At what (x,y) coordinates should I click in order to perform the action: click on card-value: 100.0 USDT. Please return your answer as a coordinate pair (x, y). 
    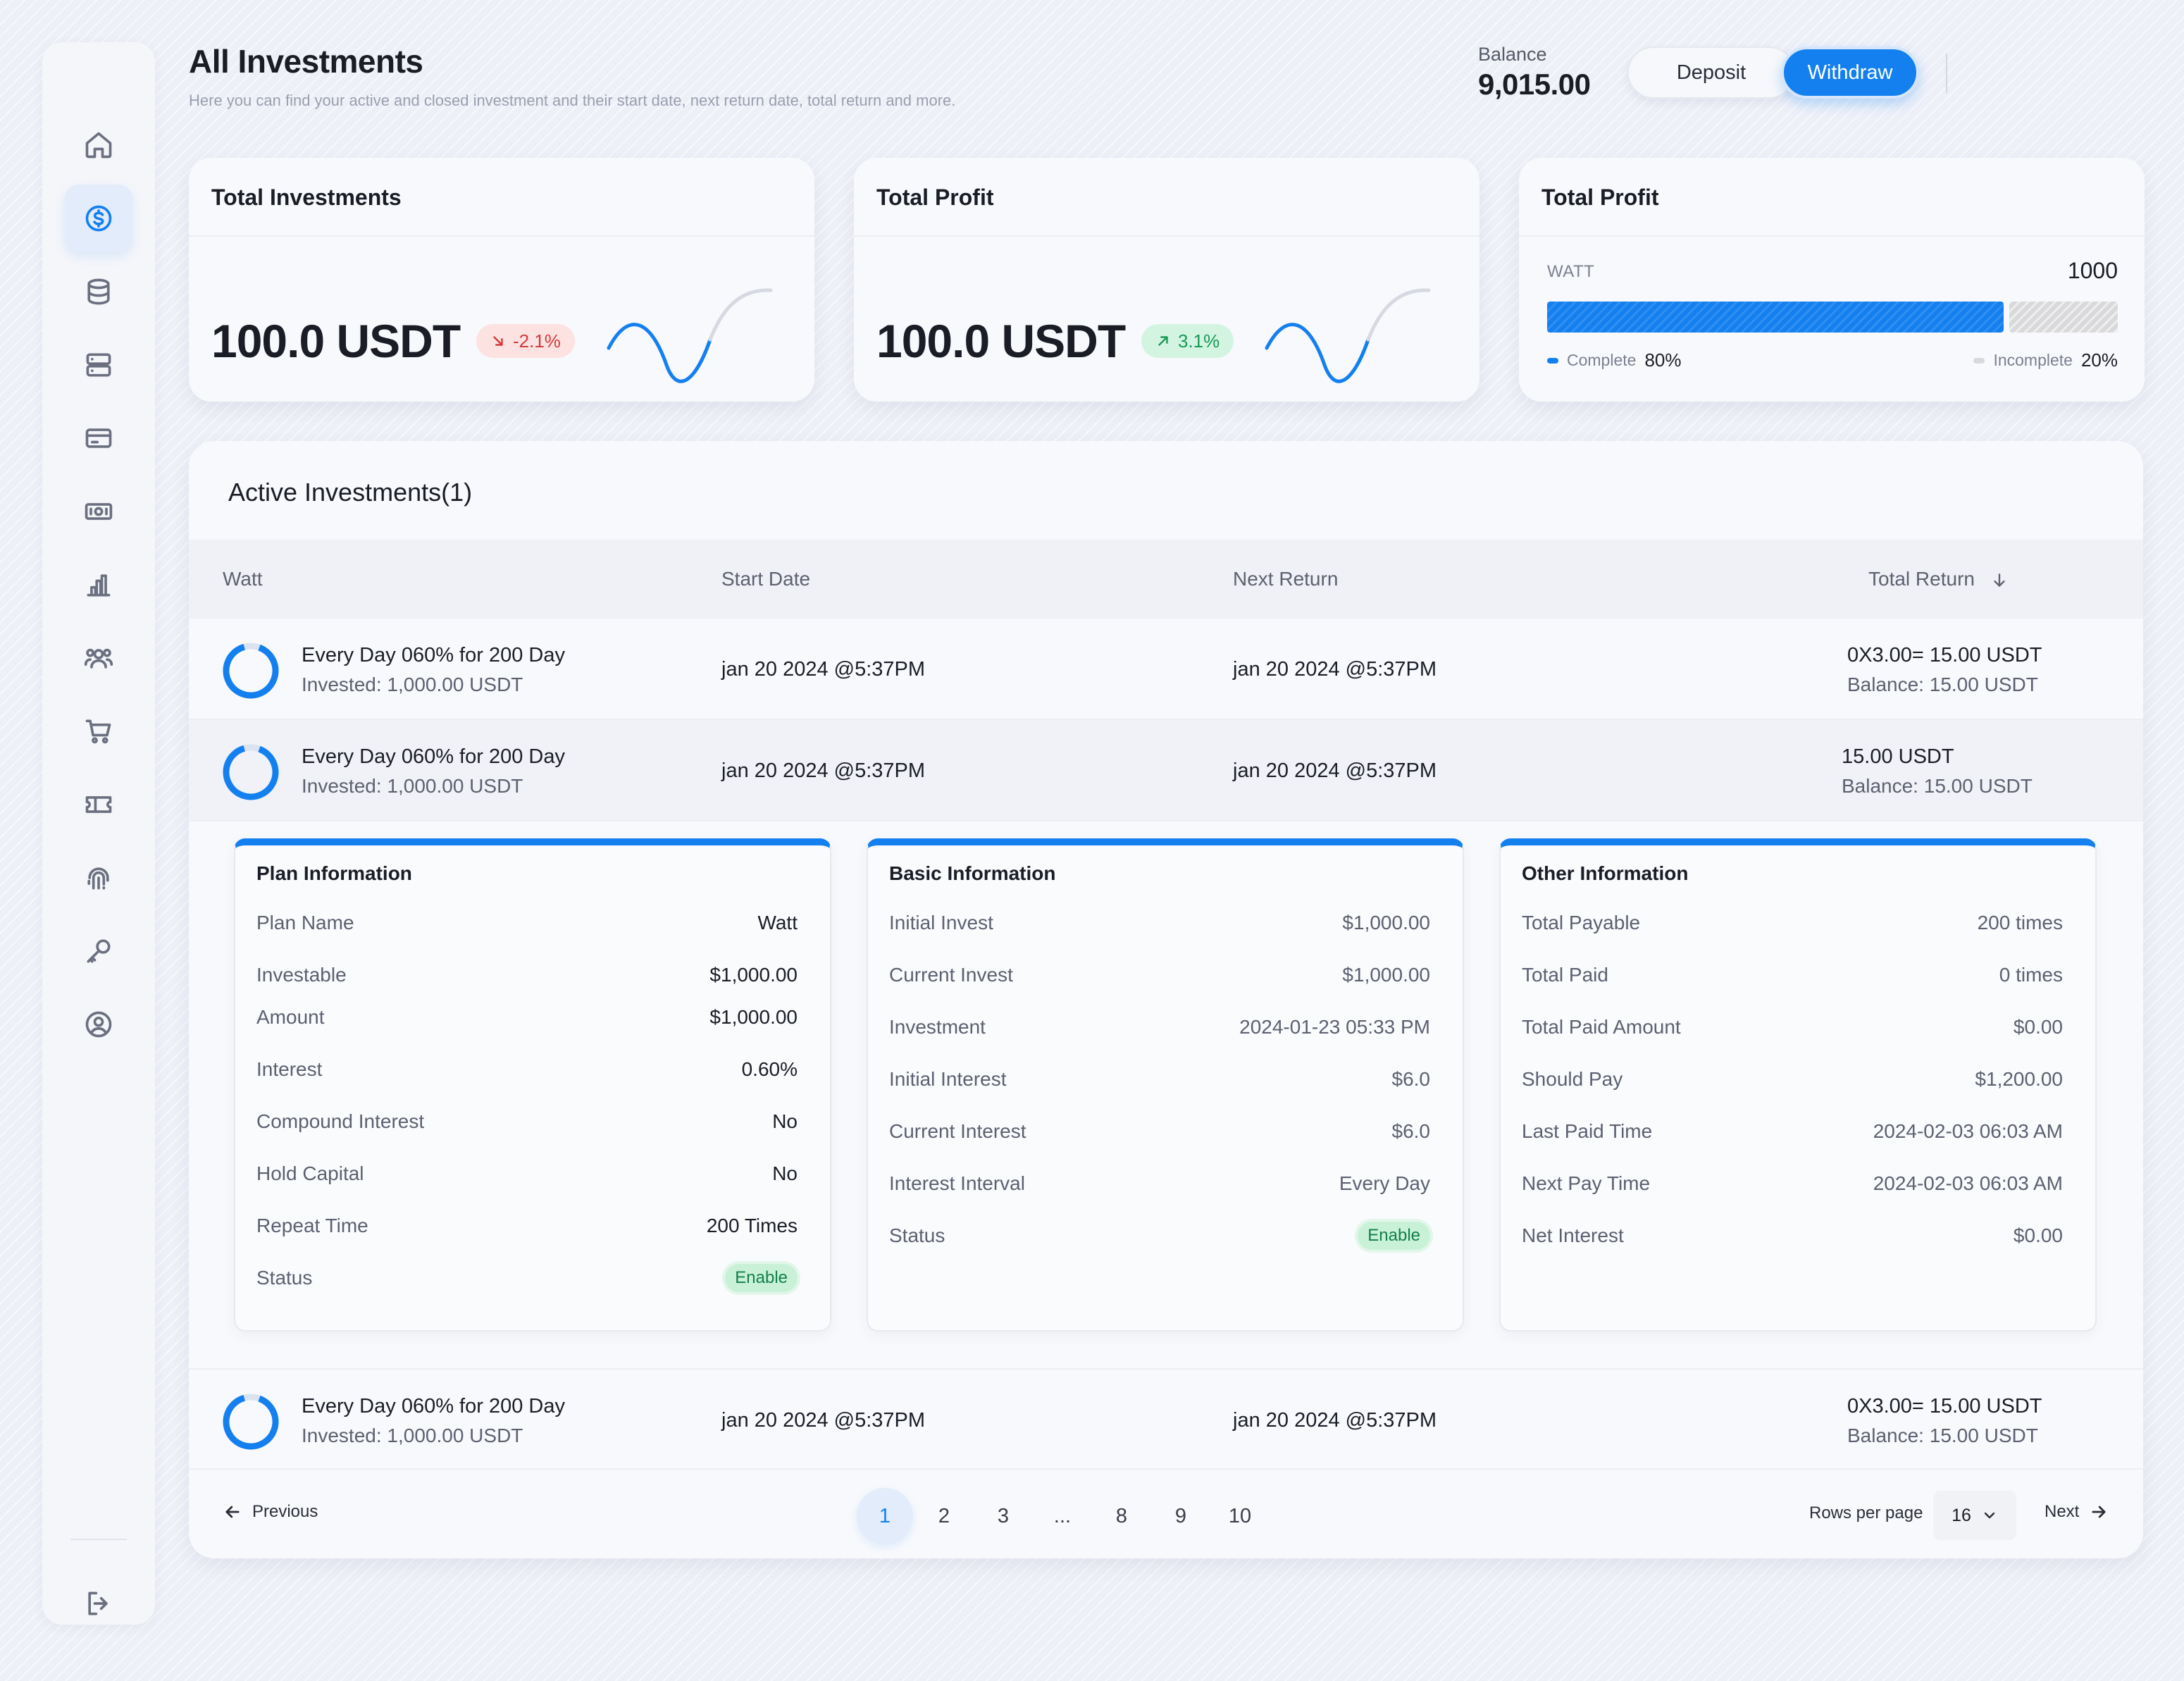
    Looking at the image, I should click on (1001, 341).